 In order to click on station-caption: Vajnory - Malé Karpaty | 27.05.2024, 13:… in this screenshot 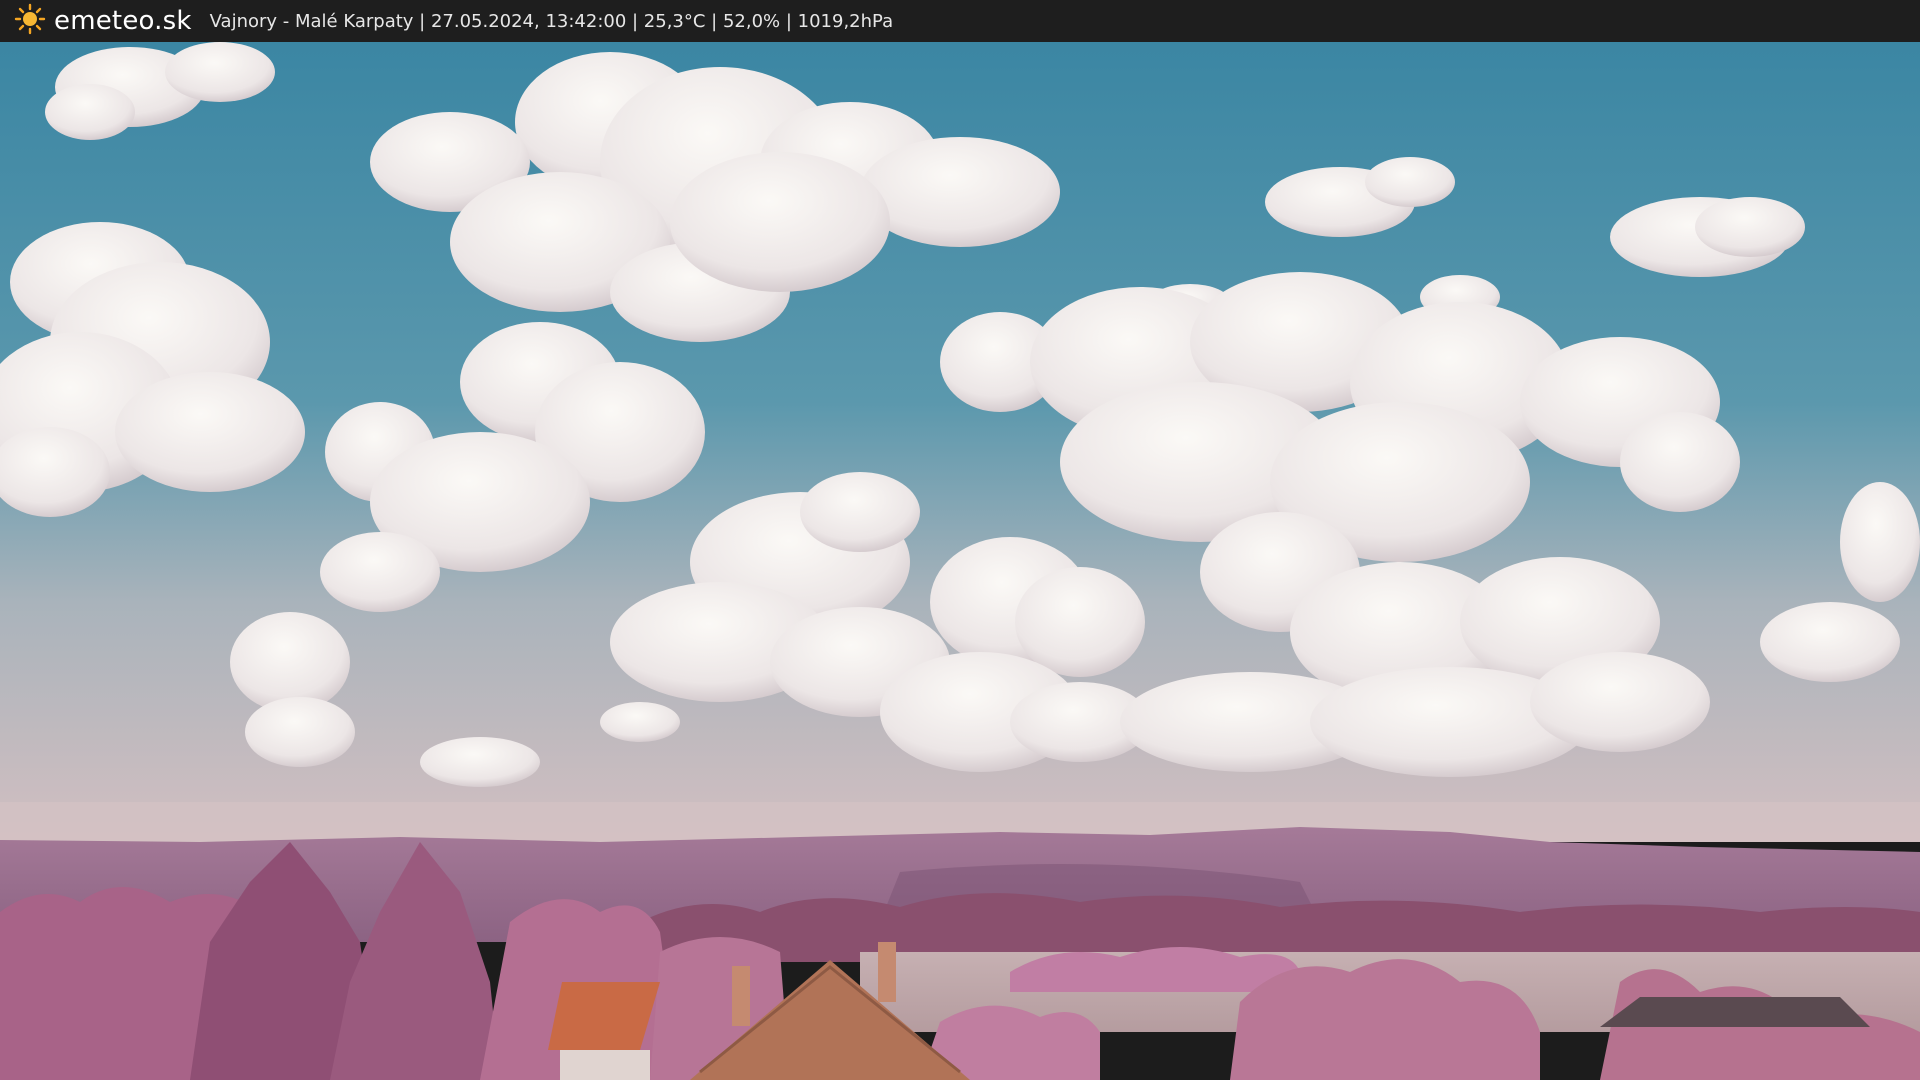, I will do `click(551, 21)`.